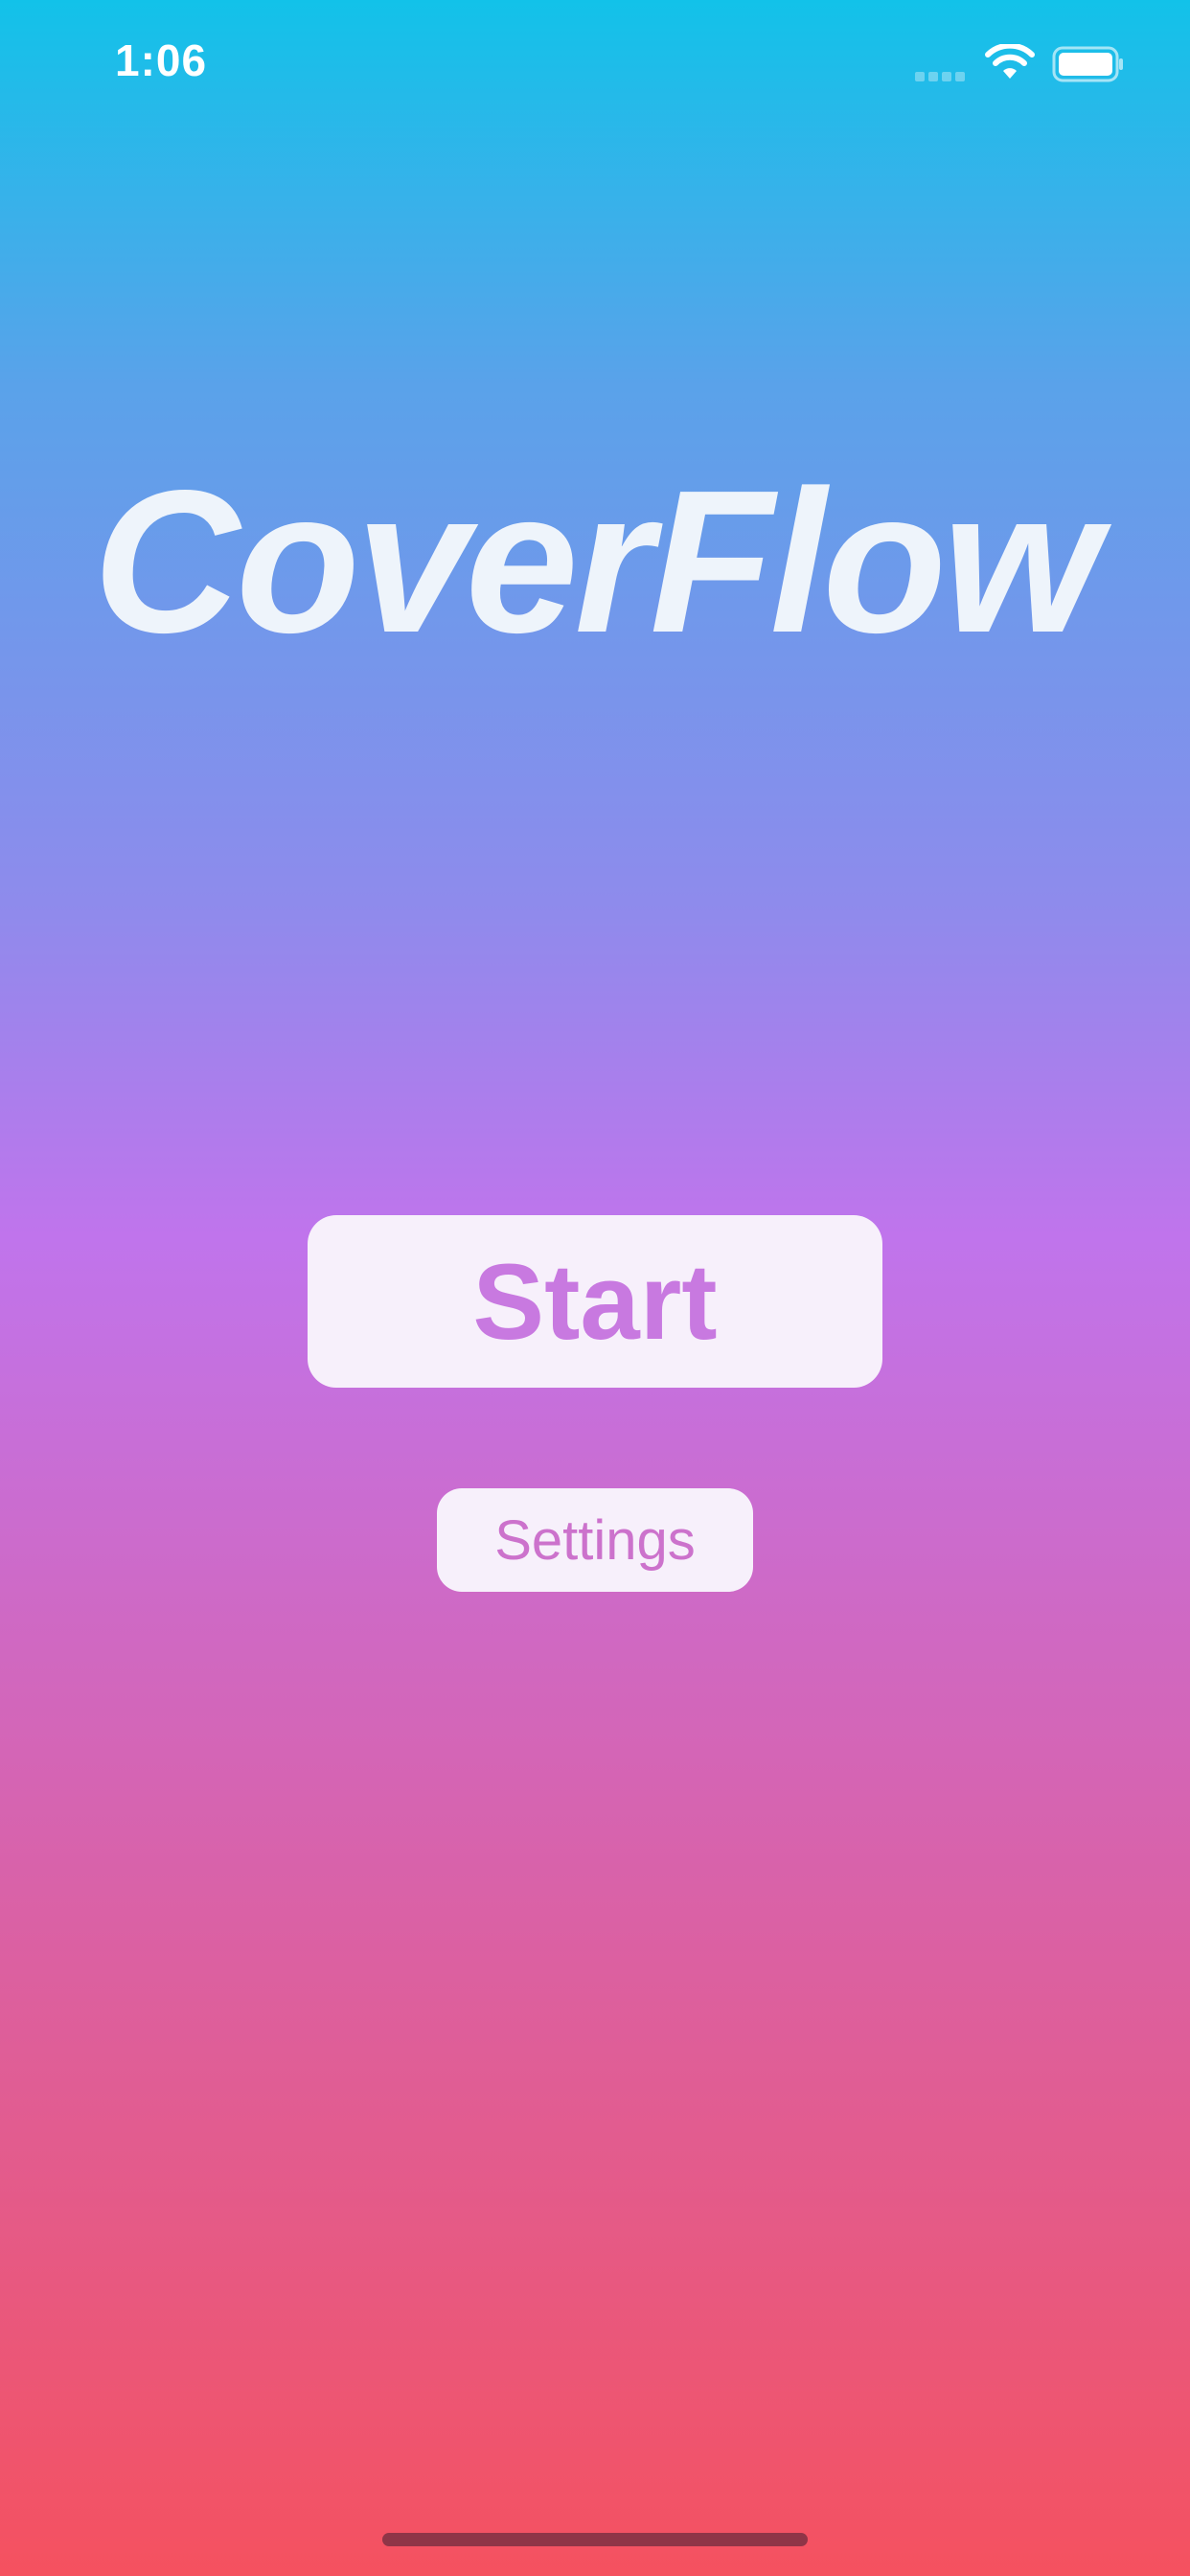 This screenshot has height=2576, width=1190. What do you see at coordinates (1010, 62) in the screenshot?
I see `wifi-icon` at bounding box center [1010, 62].